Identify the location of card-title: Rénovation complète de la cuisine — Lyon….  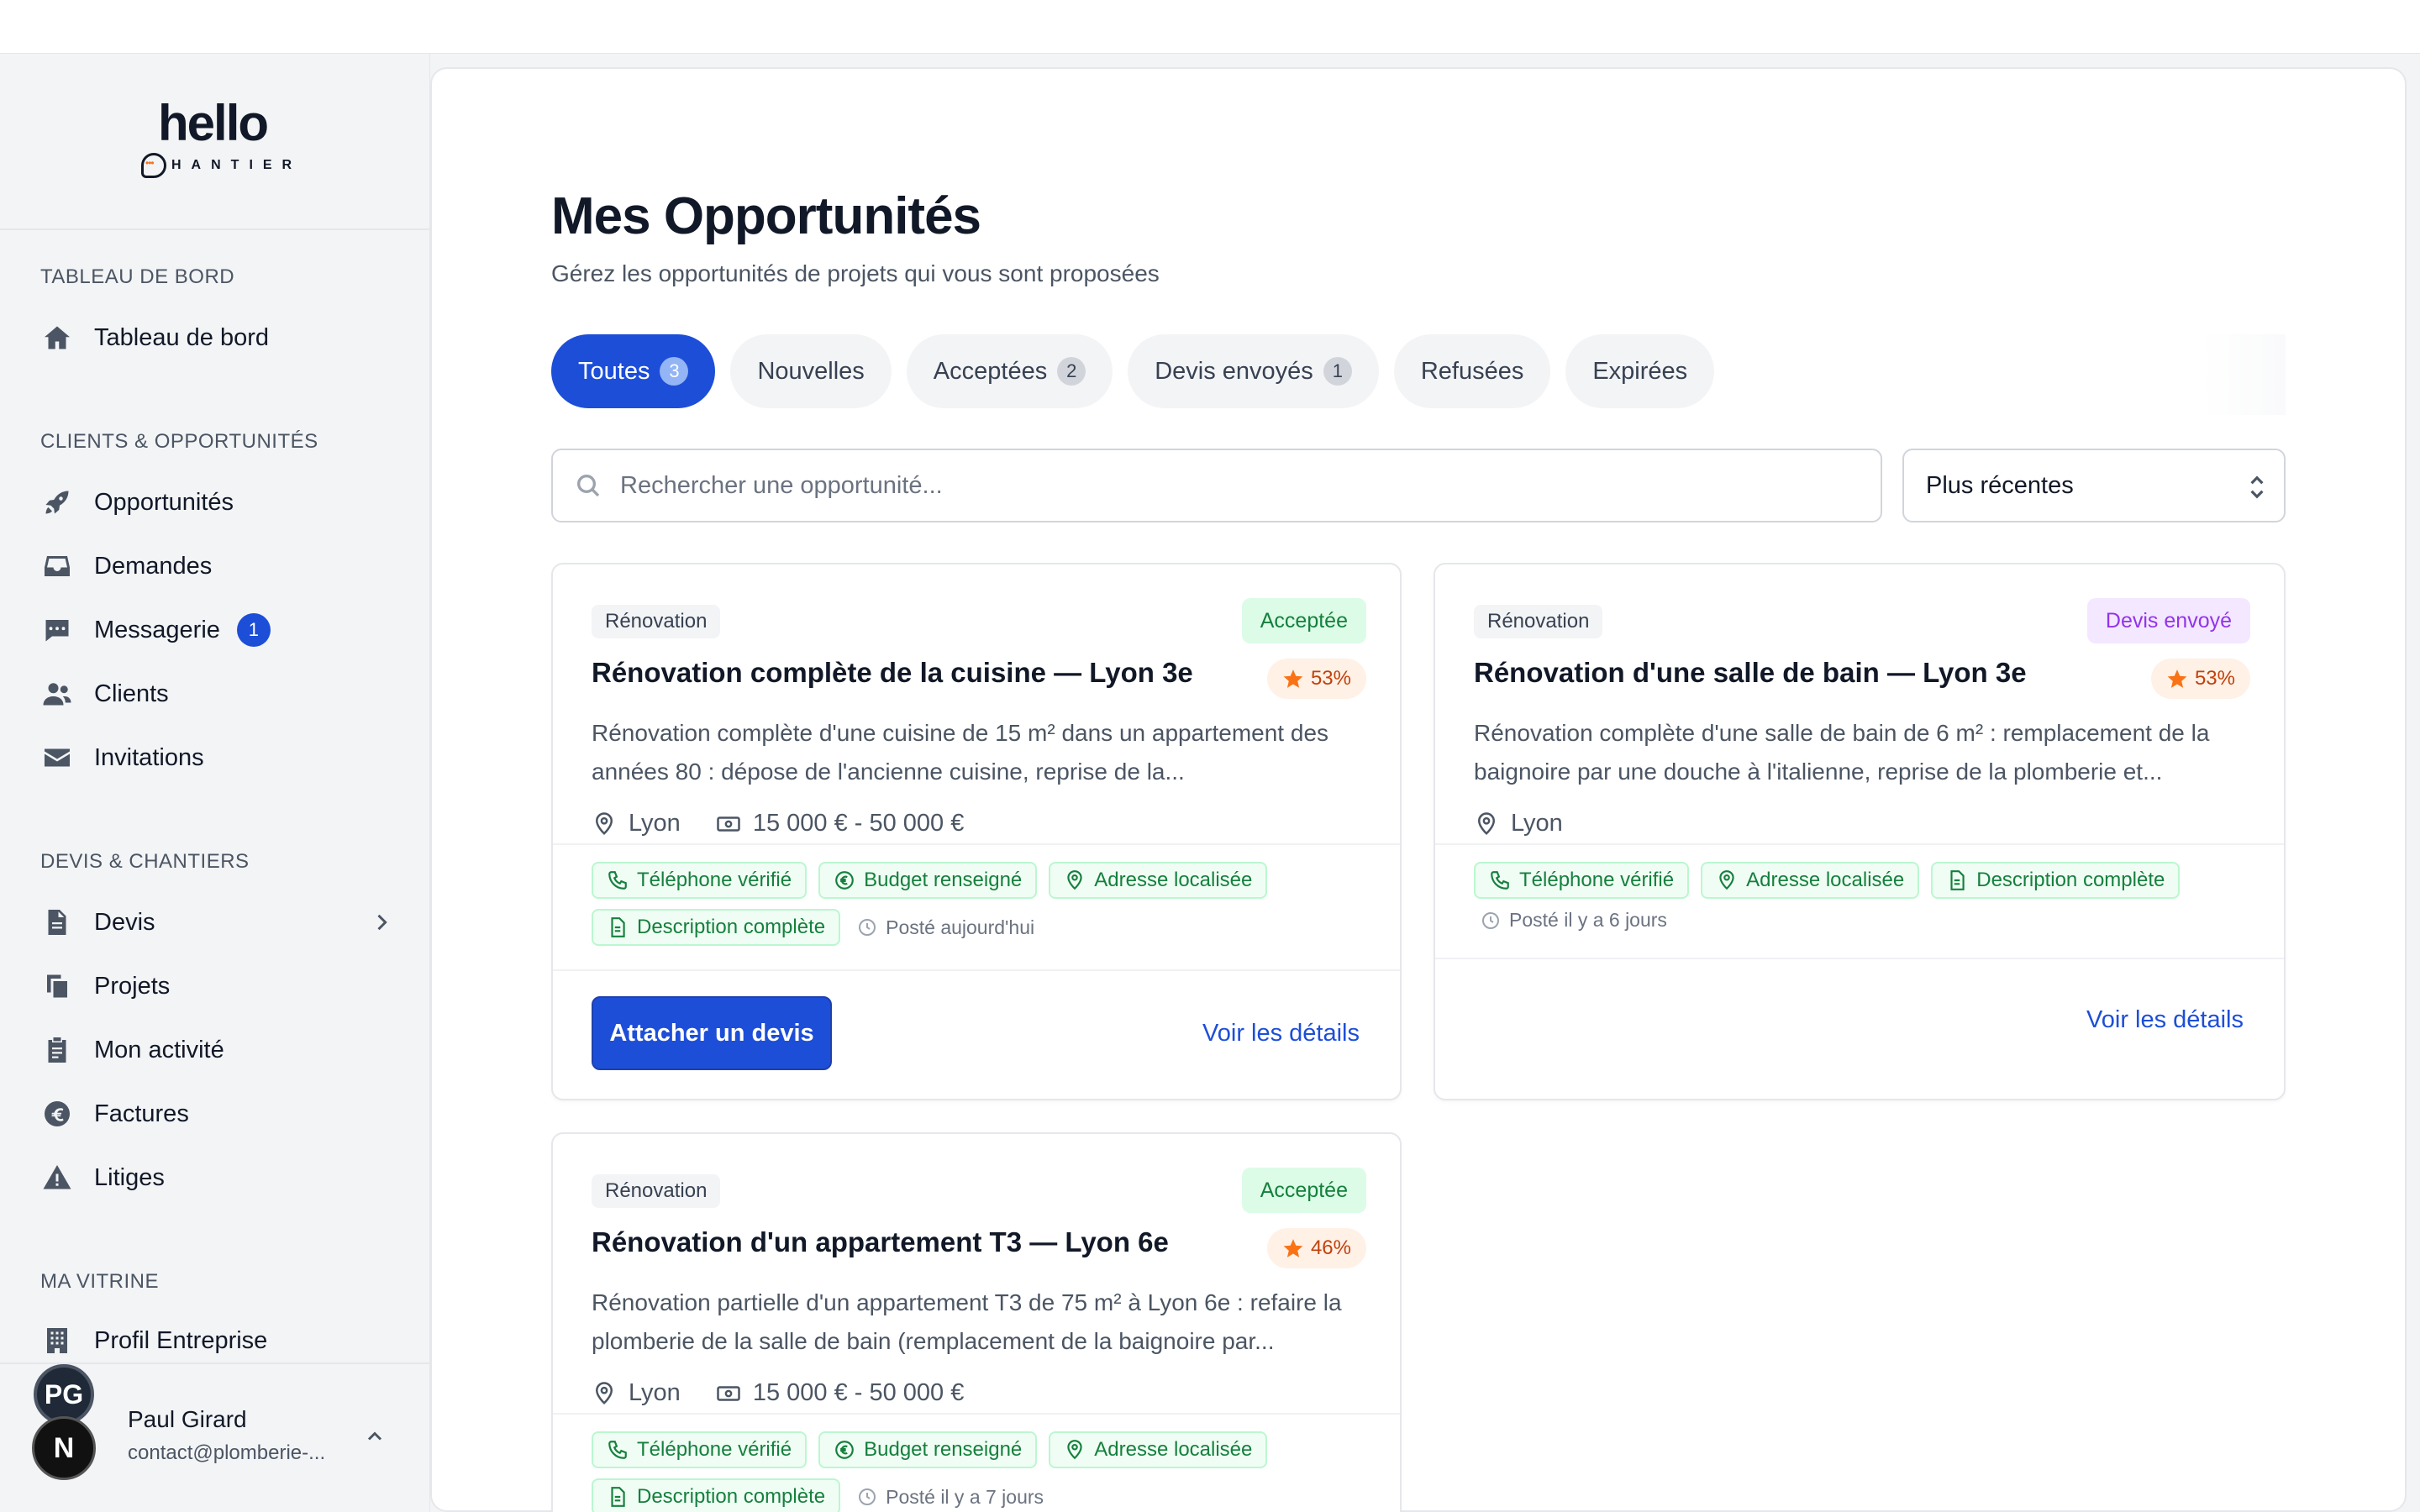
(893, 673).